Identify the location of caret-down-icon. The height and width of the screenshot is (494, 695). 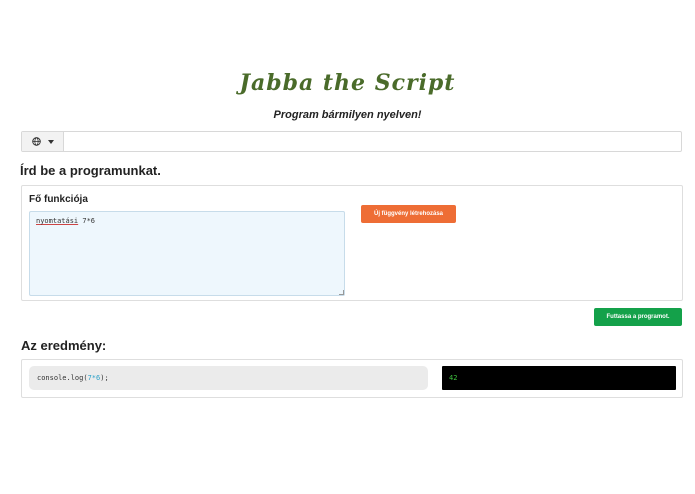
(50, 141).